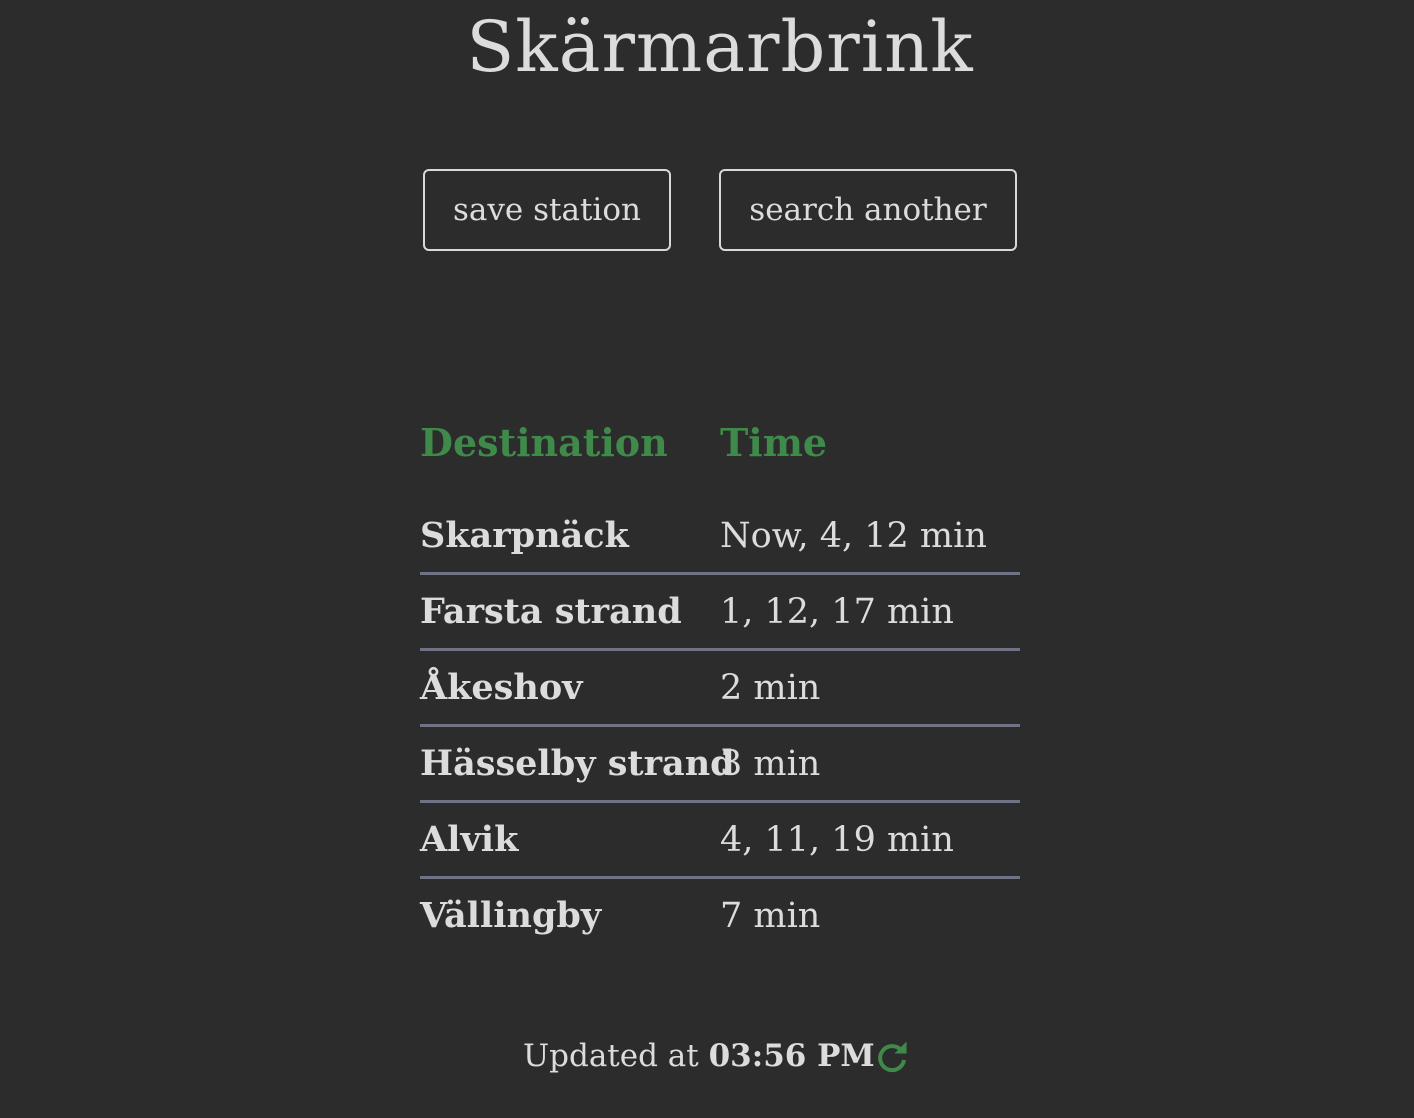 The height and width of the screenshot is (1118, 1414). Describe the element at coordinates (770, 763) in the screenshot. I see `row-time: 3 min` at that location.